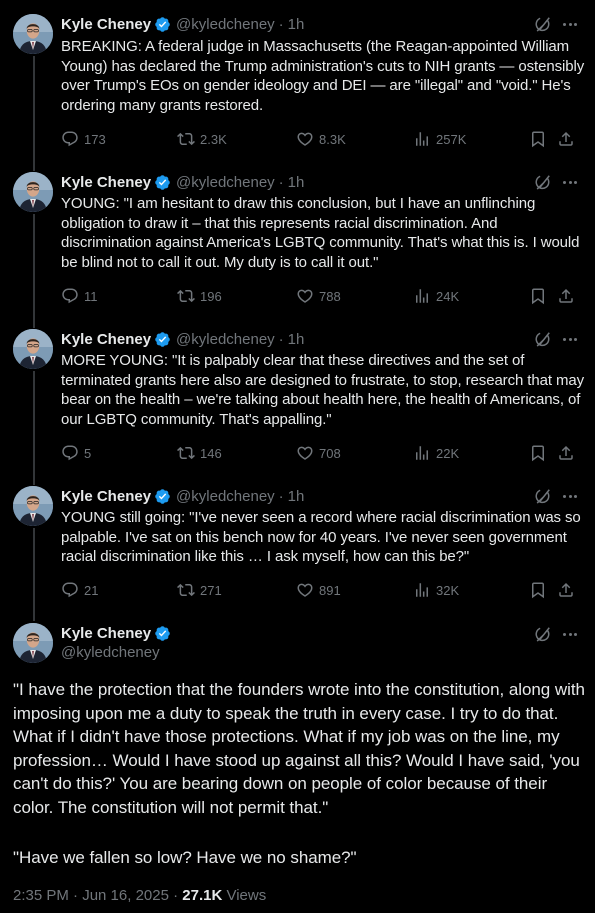 The height and width of the screenshot is (913, 595). I want to click on views-button: 257K, so click(439, 139).